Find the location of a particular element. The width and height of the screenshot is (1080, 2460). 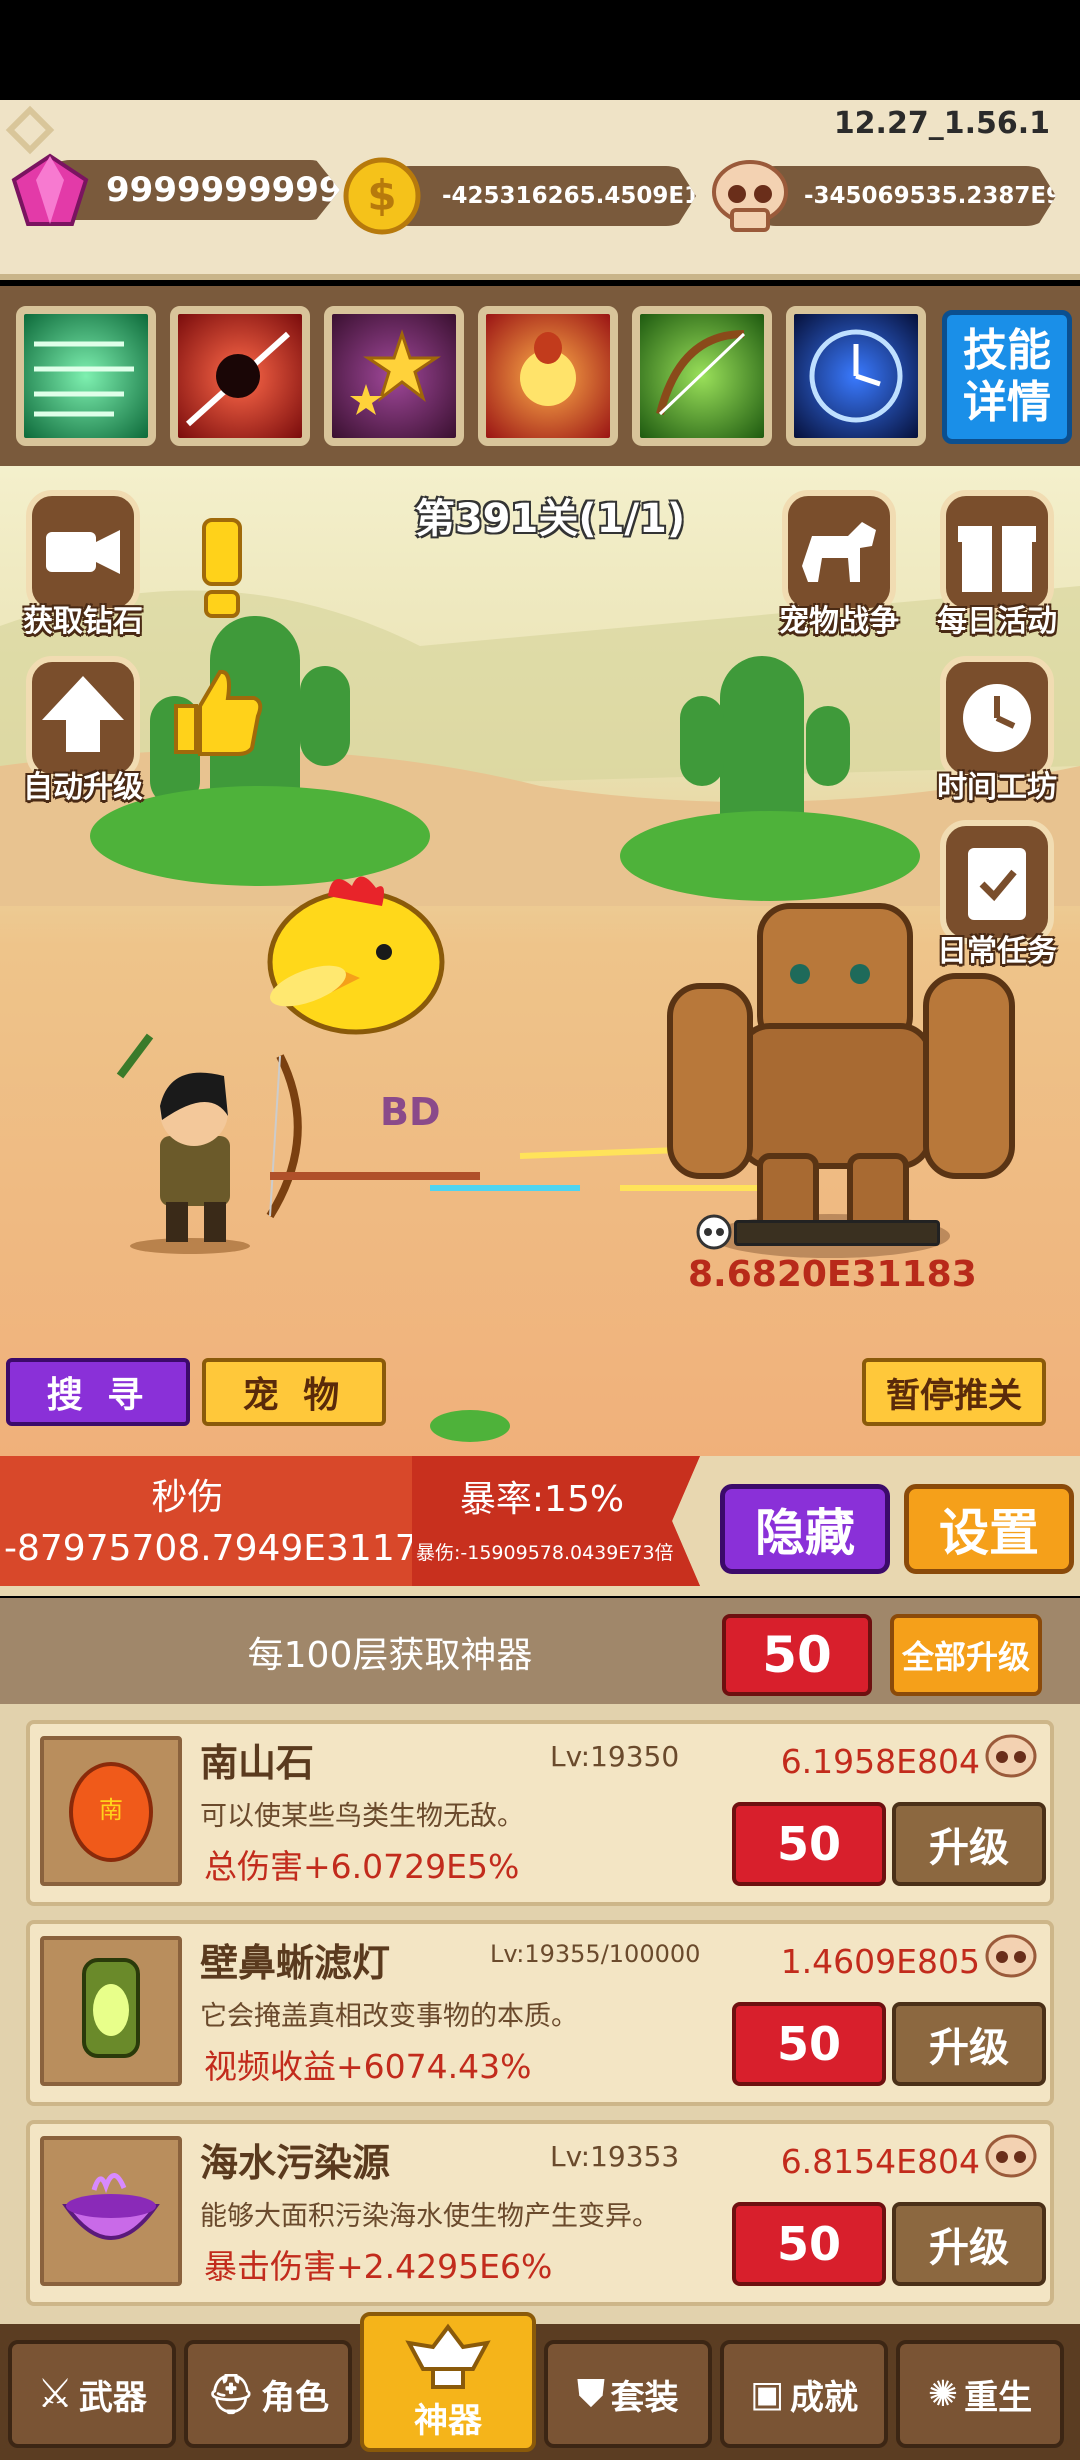

search-button: 搜 寻 is located at coordinates (98, 1392).